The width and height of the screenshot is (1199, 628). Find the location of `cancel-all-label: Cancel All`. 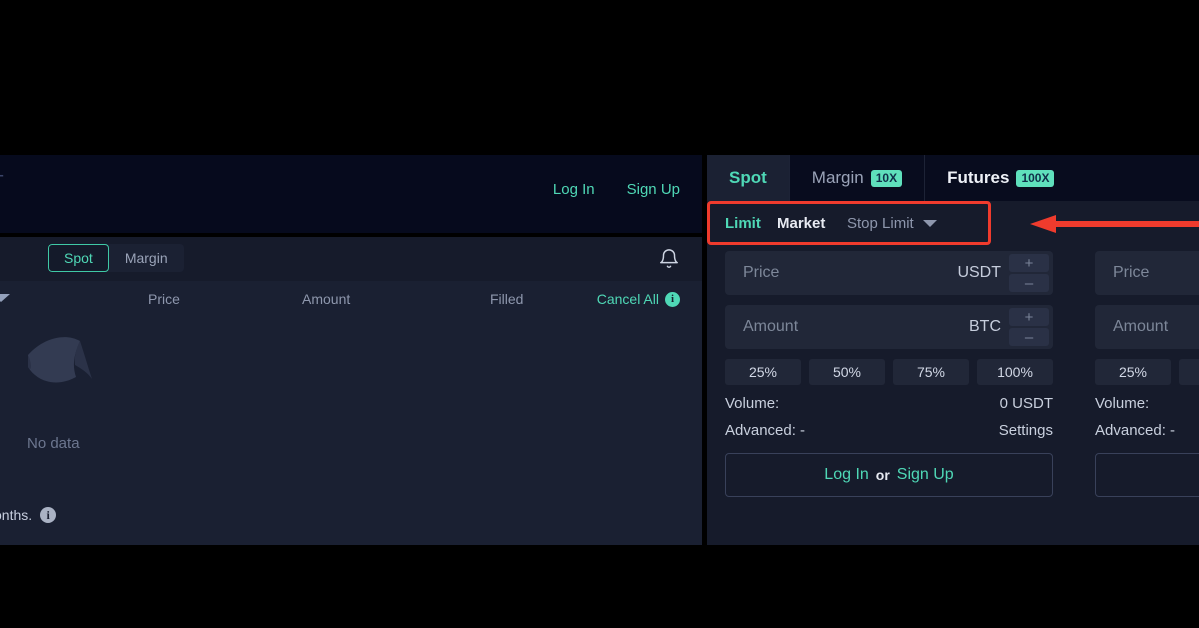

cancel-all-label: Cancel All is located at coordinates (627, 299).